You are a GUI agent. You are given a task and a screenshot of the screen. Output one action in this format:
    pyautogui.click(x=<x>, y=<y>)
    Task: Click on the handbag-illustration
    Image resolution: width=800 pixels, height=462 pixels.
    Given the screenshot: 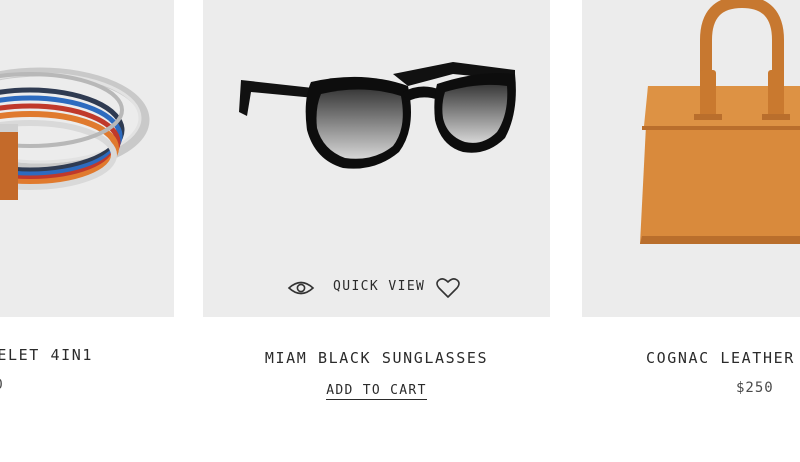 What is the action you would take?
    pyautogui.click(x=720, y=122)
    